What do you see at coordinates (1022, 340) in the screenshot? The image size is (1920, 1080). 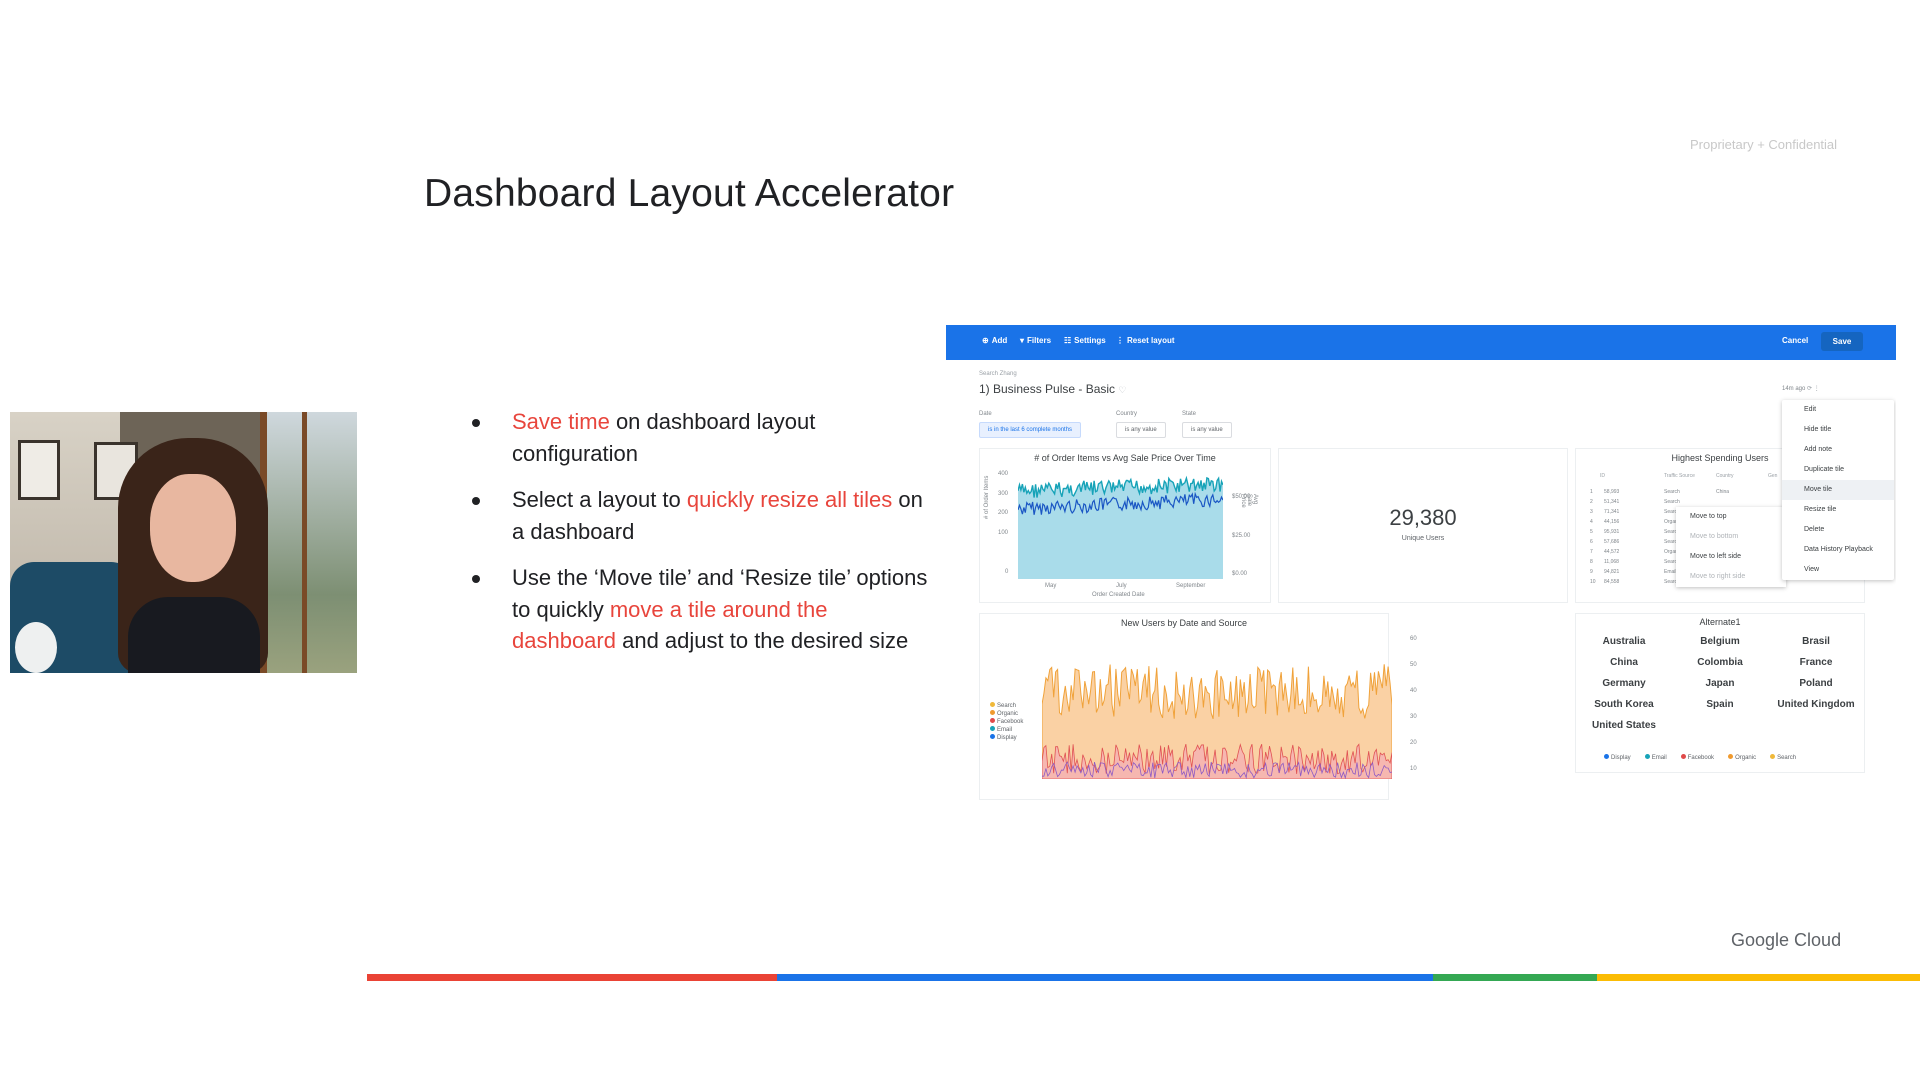 I see `filter-icon: ▾` at bounding box center [1022, 340].